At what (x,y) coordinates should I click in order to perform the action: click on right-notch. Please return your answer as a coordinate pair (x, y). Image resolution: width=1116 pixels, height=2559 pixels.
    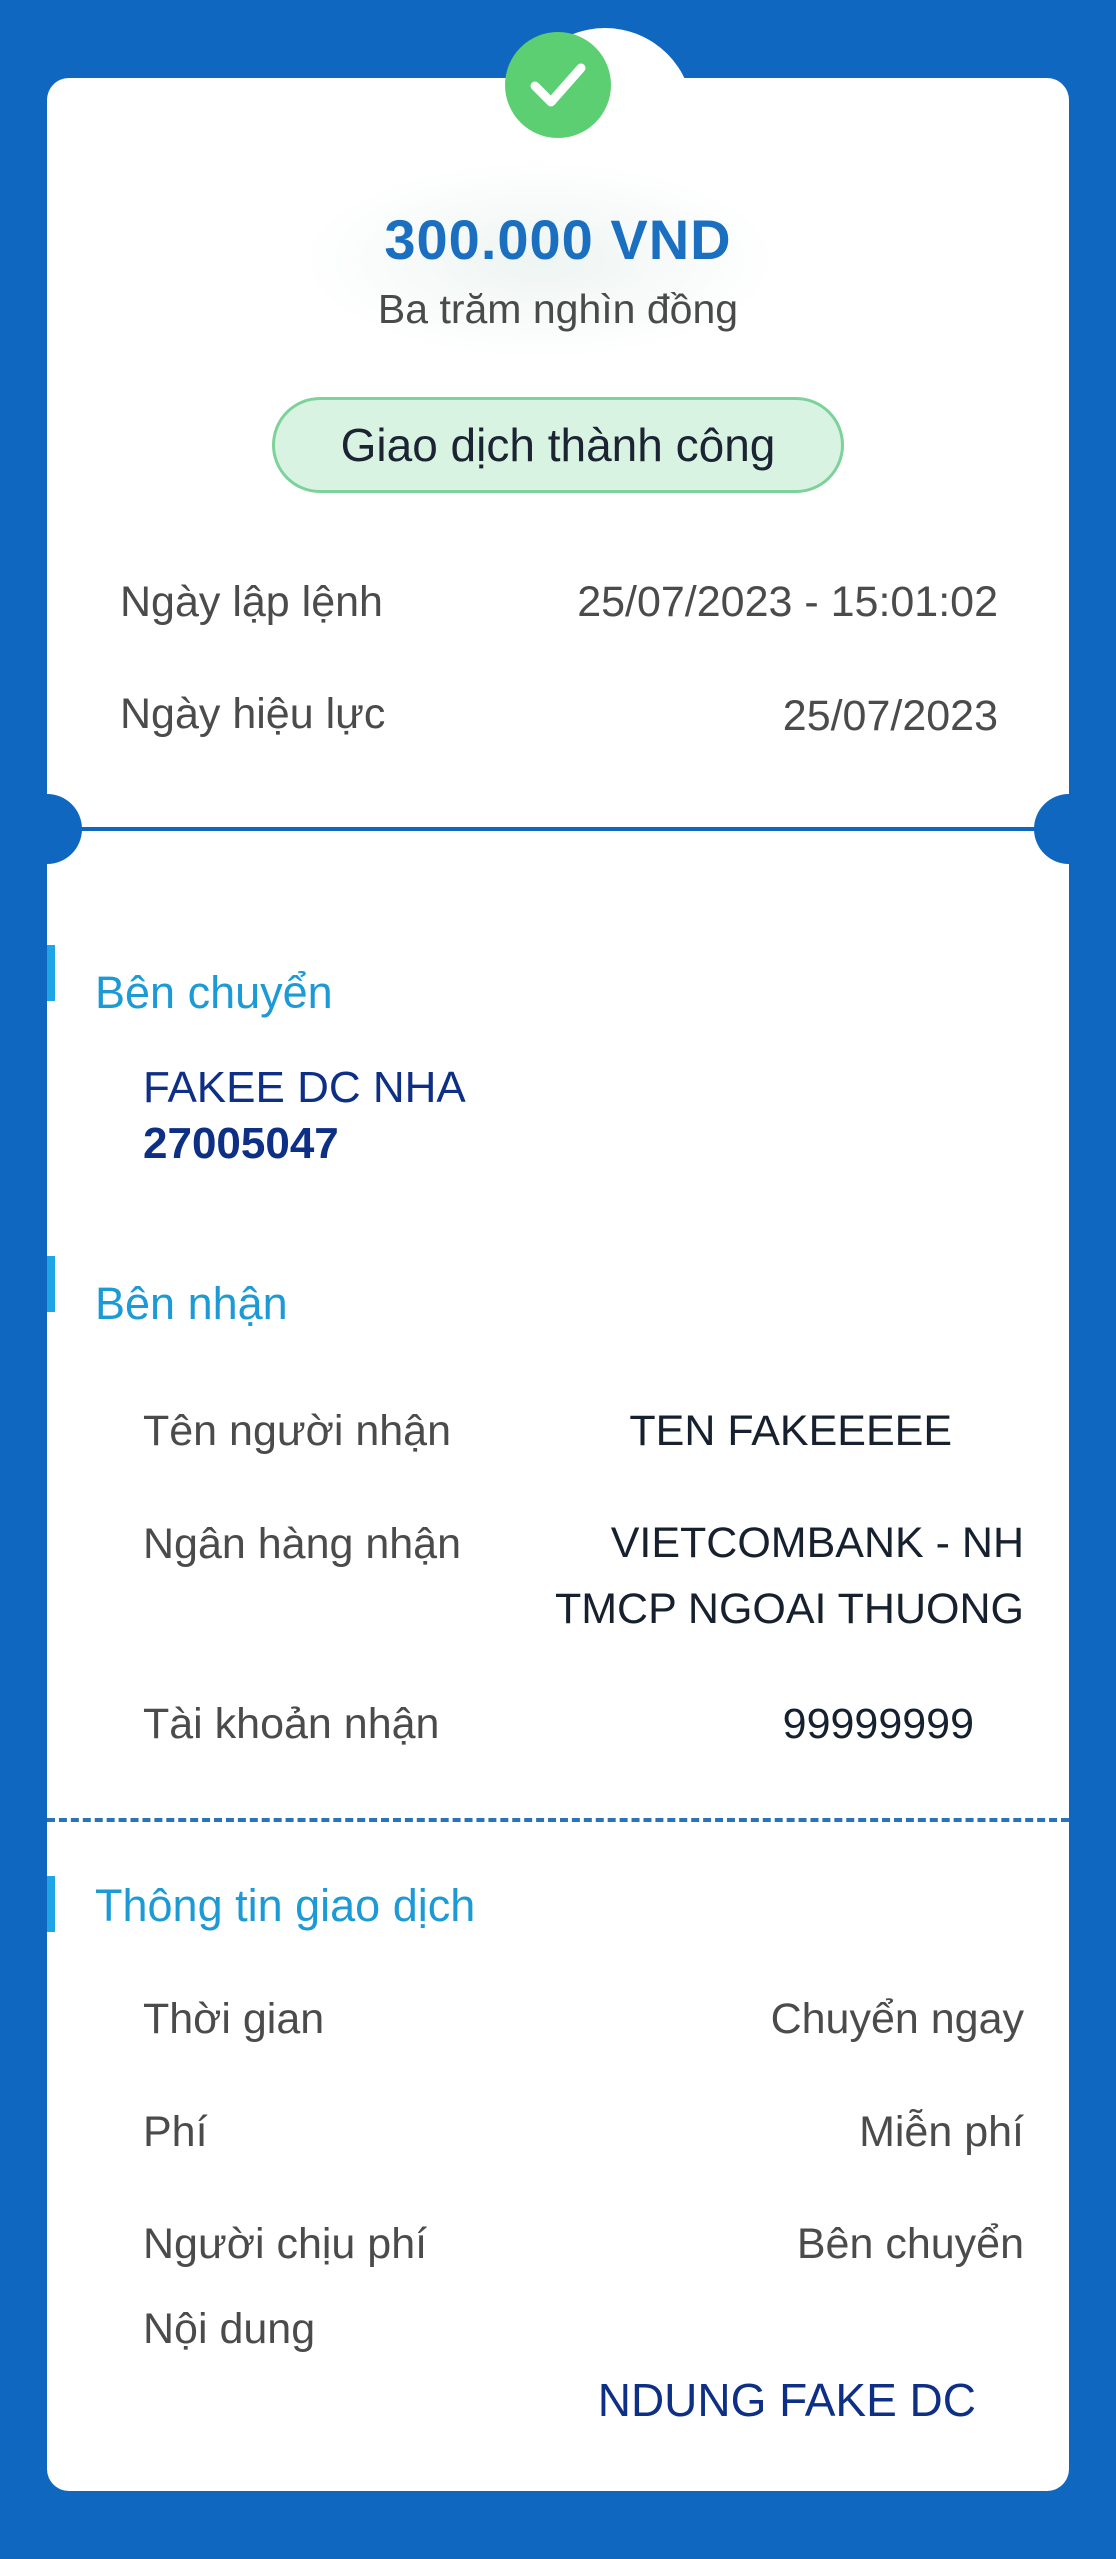
    Looking at the image, I should click on (1069, 829).